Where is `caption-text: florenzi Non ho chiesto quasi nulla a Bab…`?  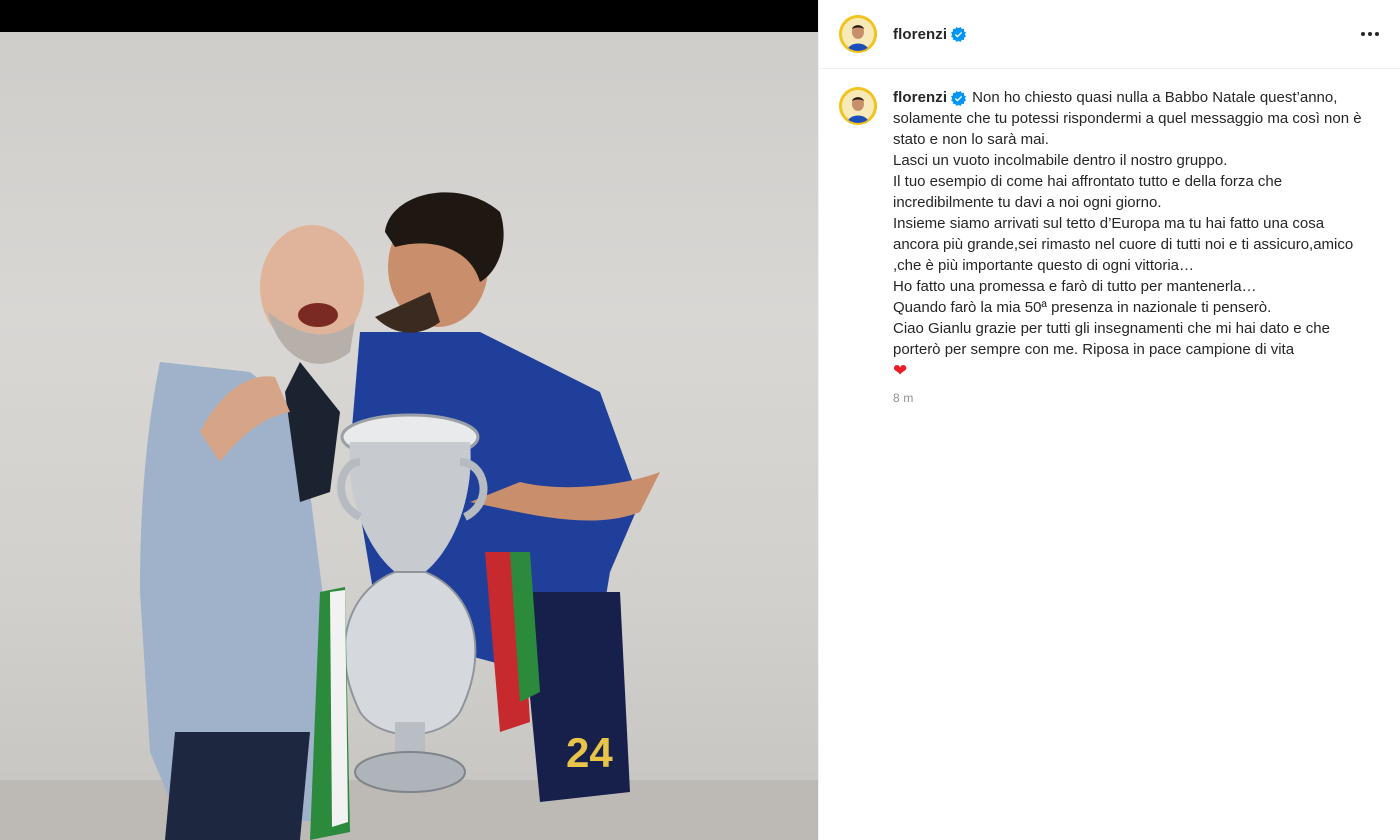
caption-text: florenzi Non ho chiesto quasi nulla a Bab… is located at coordinates (1130, 234).